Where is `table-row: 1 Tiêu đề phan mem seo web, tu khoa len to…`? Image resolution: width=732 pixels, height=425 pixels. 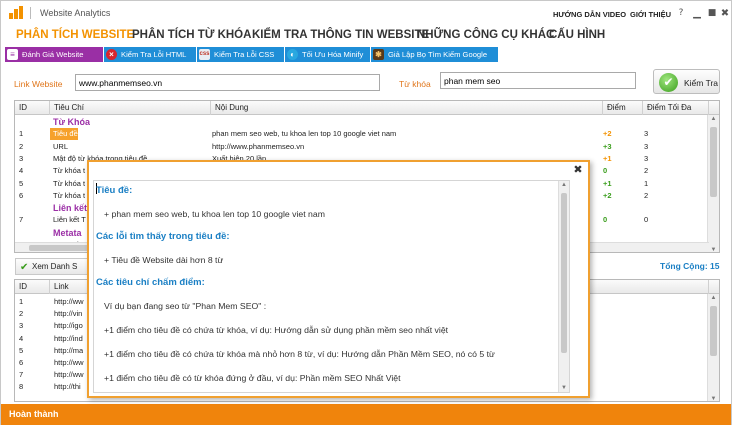
table-row: 1 Tiêu đề phan mem seo web, tu khoa len to… is located at coordinates (367, 134).